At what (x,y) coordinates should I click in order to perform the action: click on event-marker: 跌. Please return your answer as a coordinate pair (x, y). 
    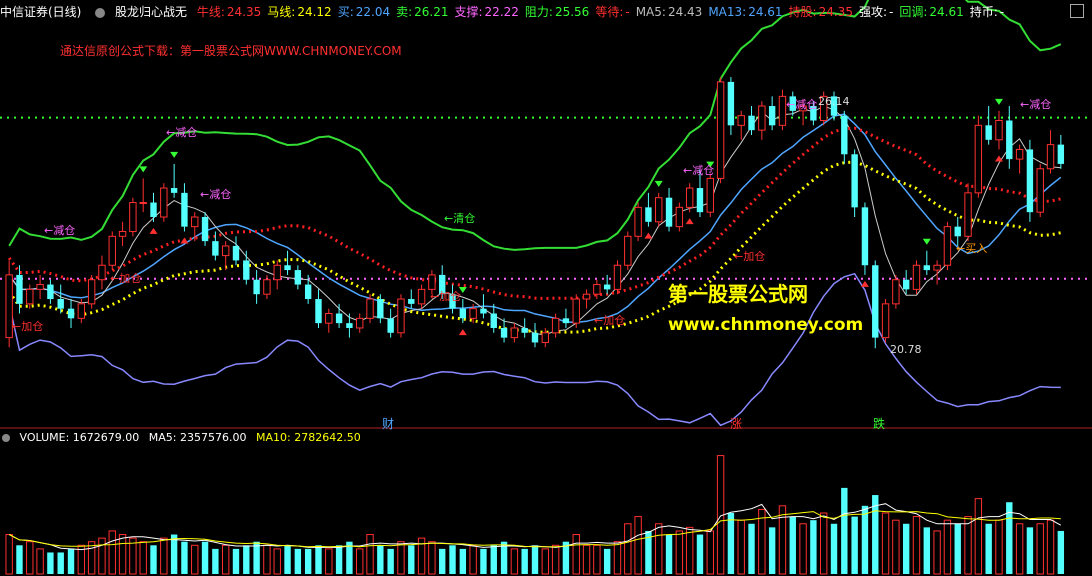
    Looking at the image, I should click on (879, 423).